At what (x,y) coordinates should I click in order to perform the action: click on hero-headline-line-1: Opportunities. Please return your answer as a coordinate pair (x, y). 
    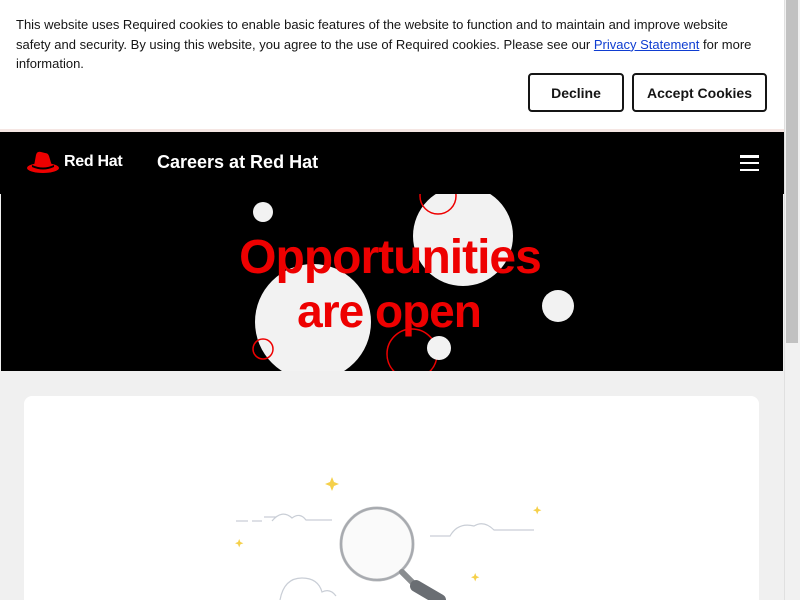
    Looking at the image, I should click on (390, 257).